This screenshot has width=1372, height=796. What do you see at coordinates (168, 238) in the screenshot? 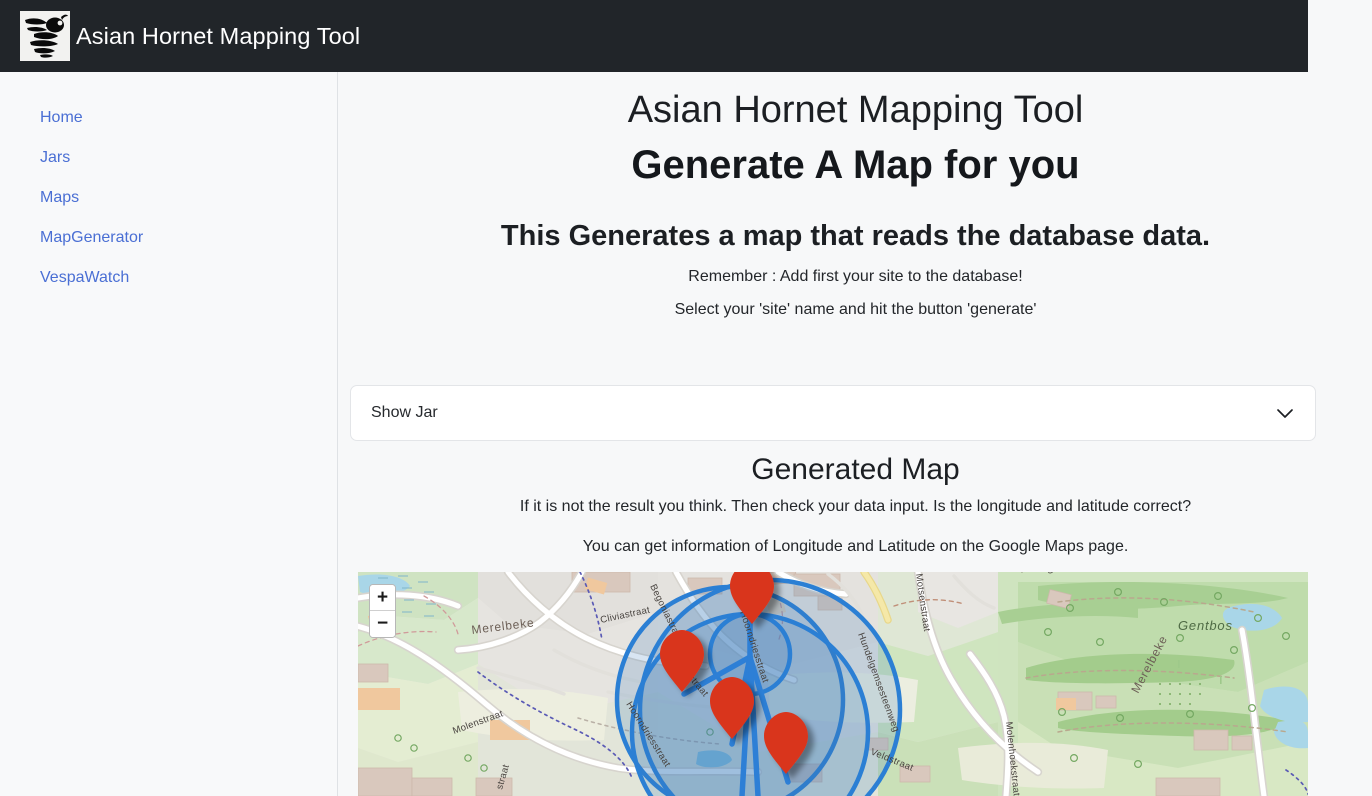
I see `sidebar-item-mapgenerator: MapGenerator` at bounding box center [168, 238].